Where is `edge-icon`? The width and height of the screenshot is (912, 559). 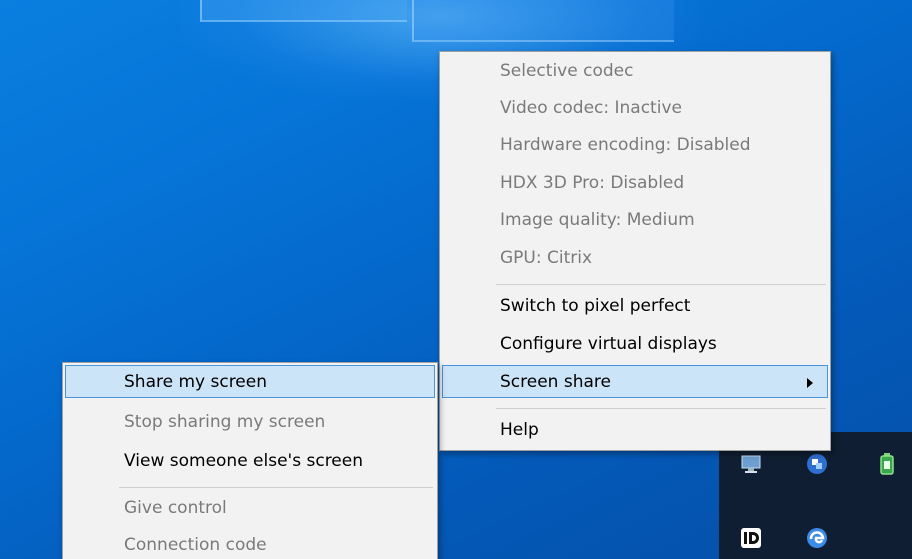
edge-icon is located at coordinates (817, 538).